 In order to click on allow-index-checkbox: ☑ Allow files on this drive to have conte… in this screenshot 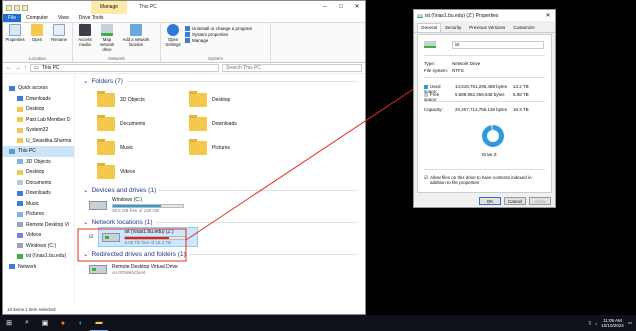, I will do `click(484, 180)`.